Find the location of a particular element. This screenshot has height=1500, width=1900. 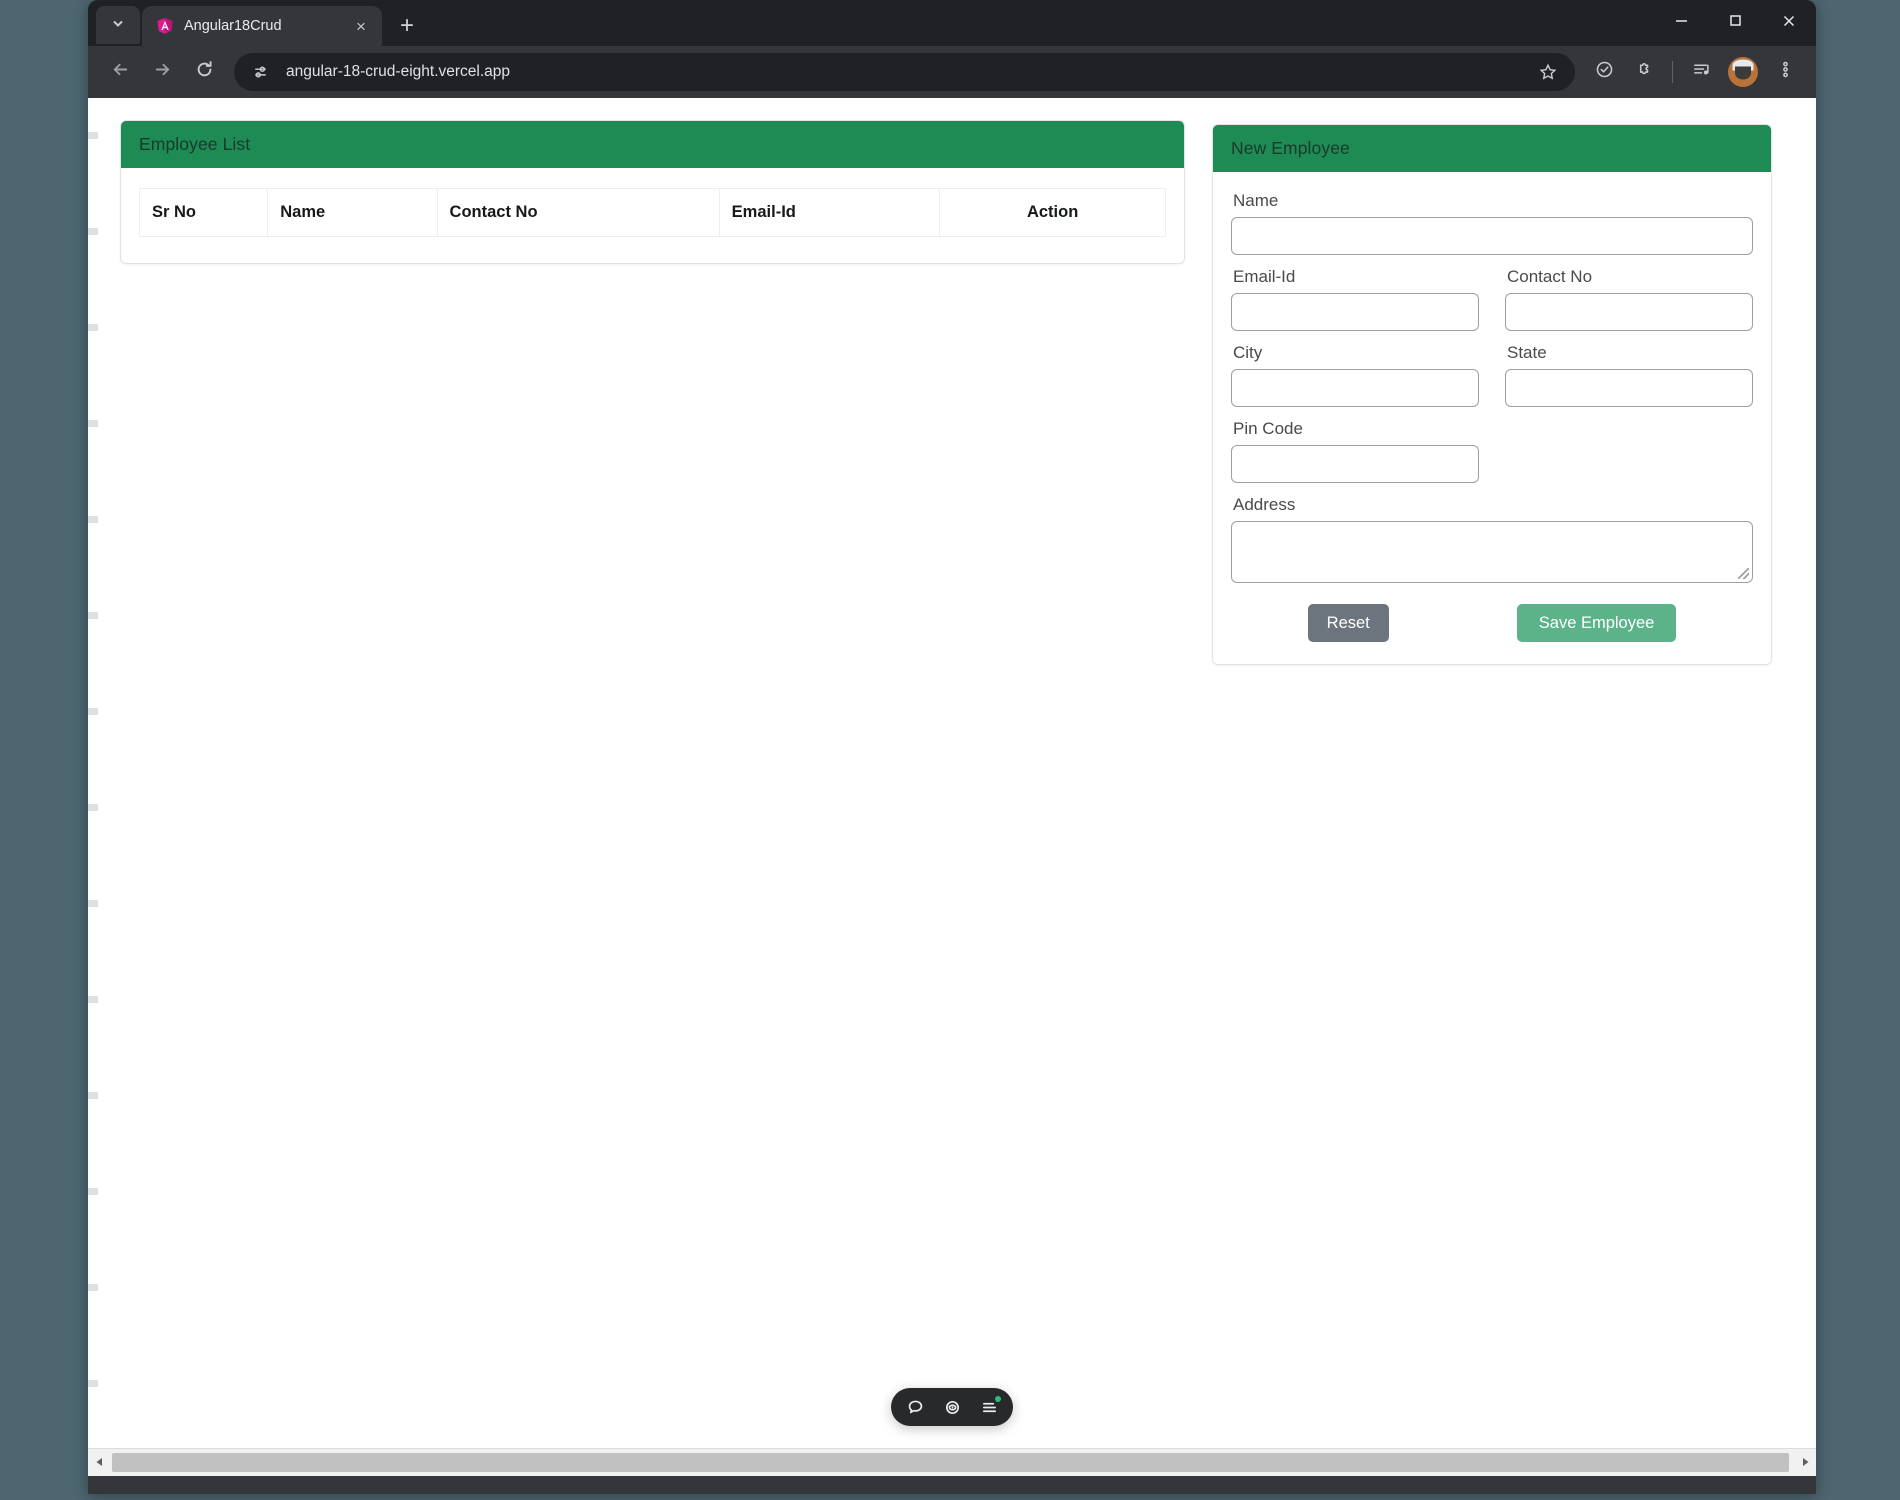

scrollbar-track is located at coordinates (952, 1462).